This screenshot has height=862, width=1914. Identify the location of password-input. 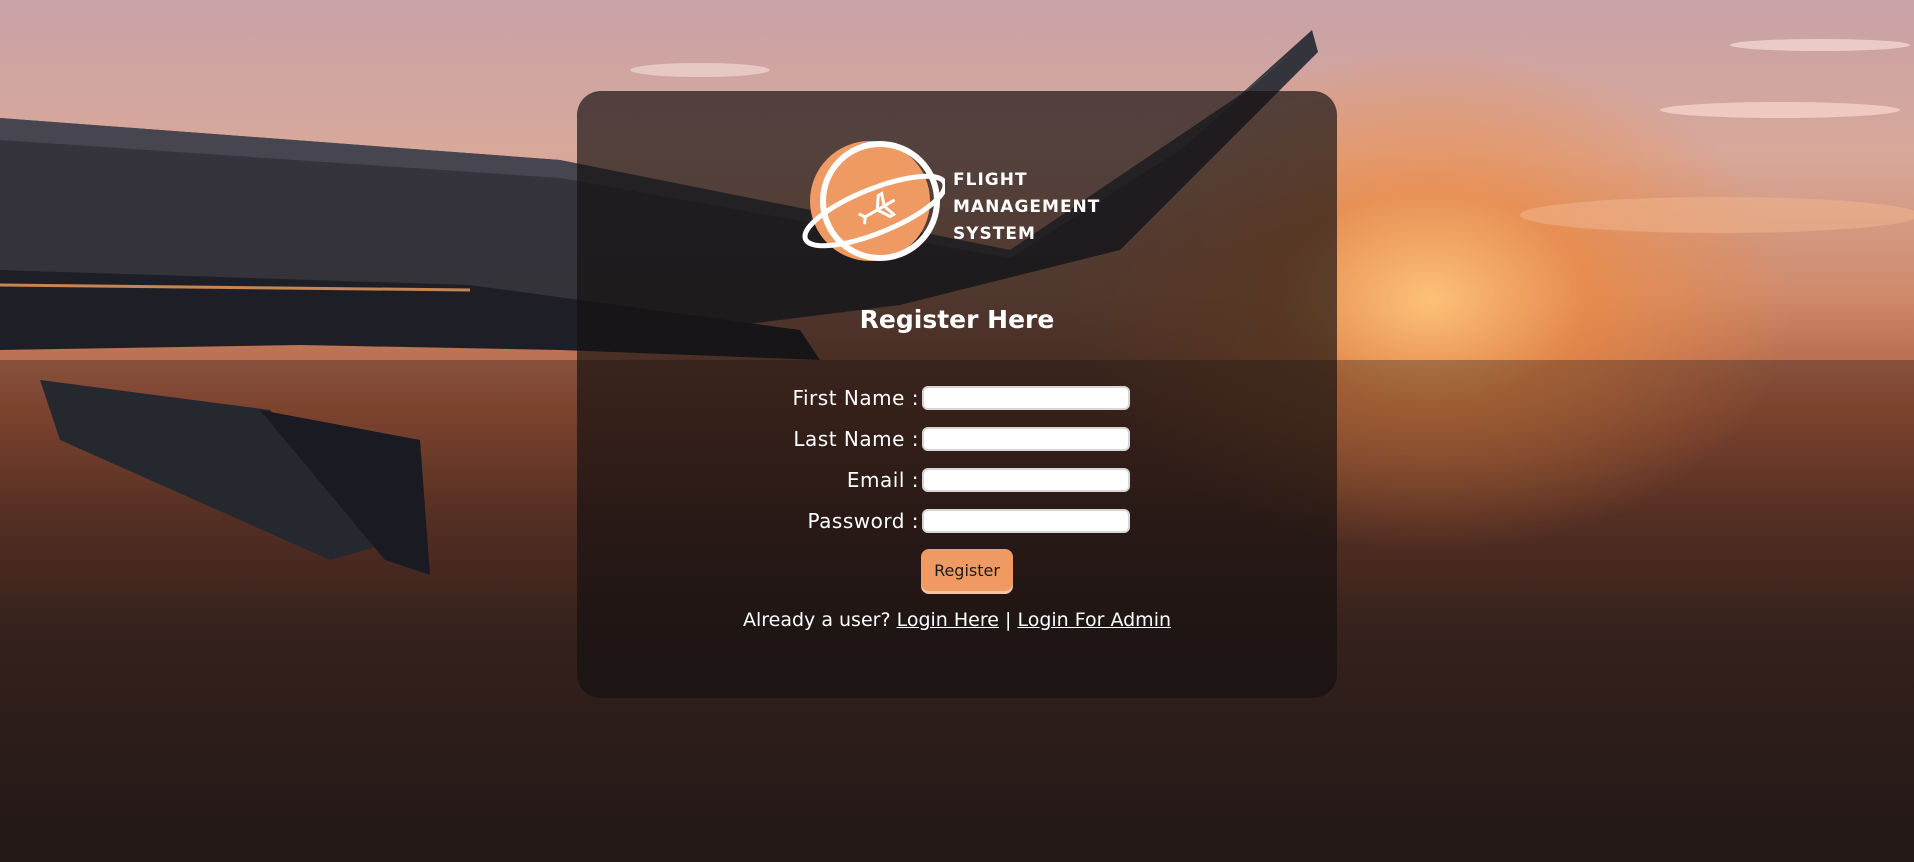
(1026, 521).